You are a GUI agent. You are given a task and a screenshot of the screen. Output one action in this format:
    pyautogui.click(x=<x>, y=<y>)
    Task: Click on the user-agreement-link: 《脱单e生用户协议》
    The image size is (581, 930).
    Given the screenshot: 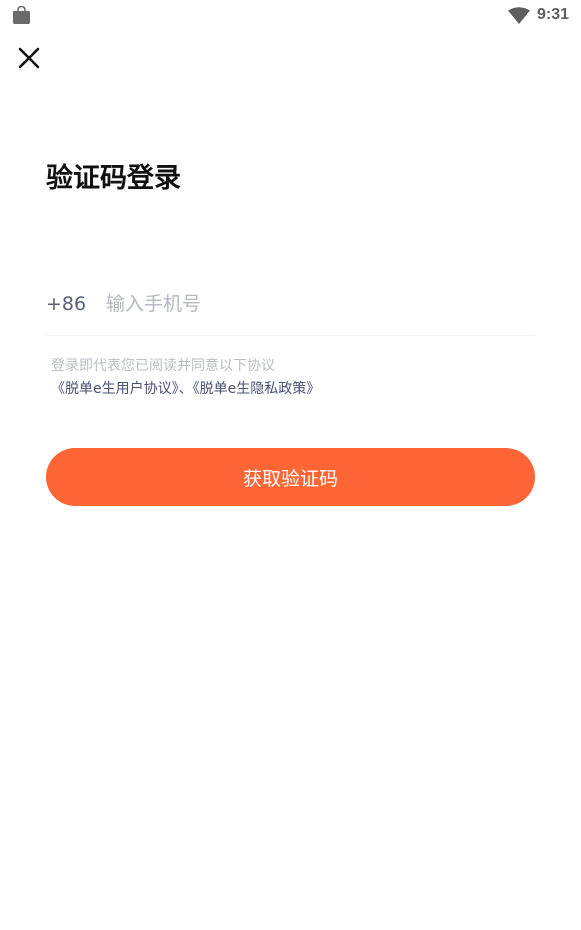 What is the action you would take?
    pyautogui.click(x=115, y=389)
    